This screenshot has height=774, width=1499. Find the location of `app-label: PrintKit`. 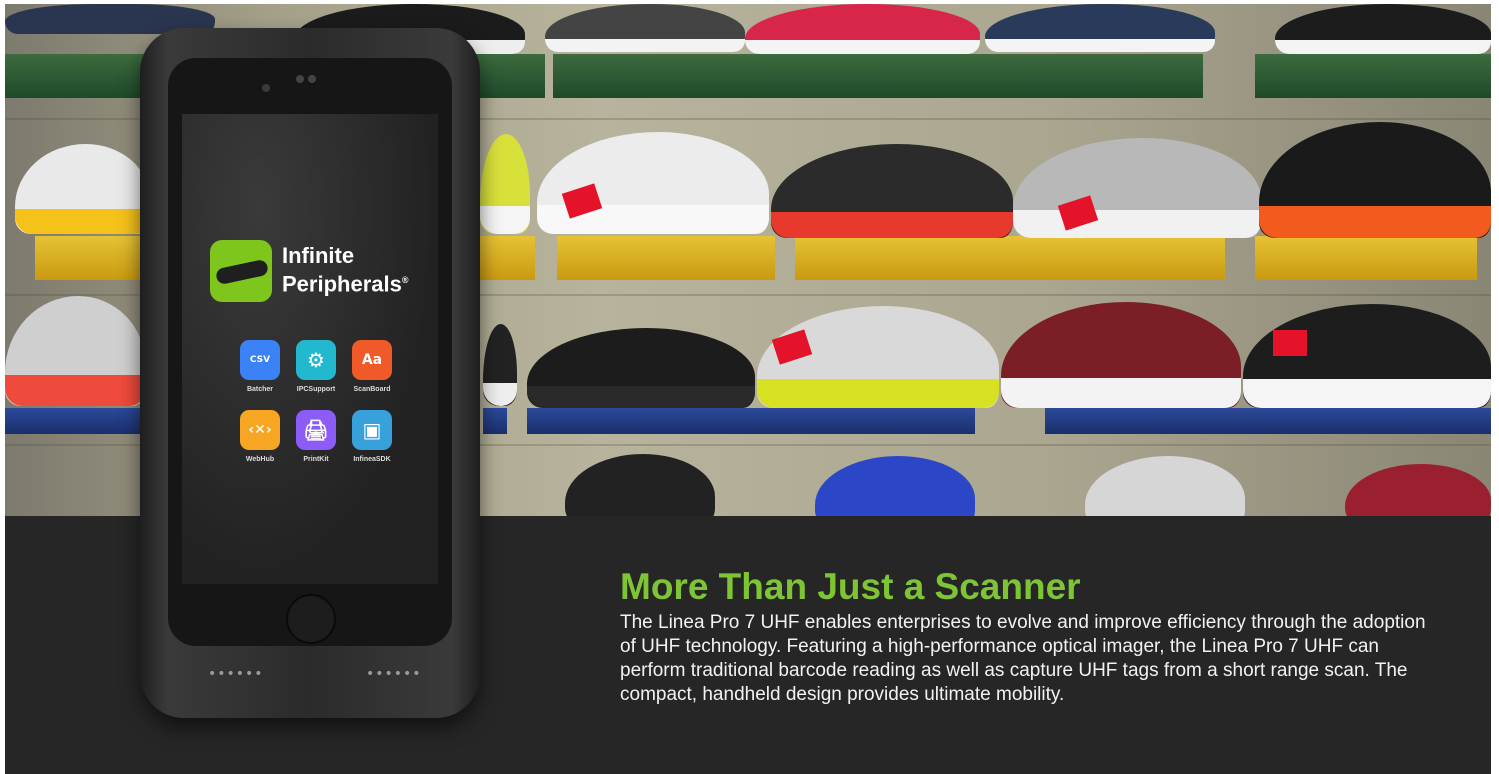

app-label: PrintKit is located at coordinates (316, 459).